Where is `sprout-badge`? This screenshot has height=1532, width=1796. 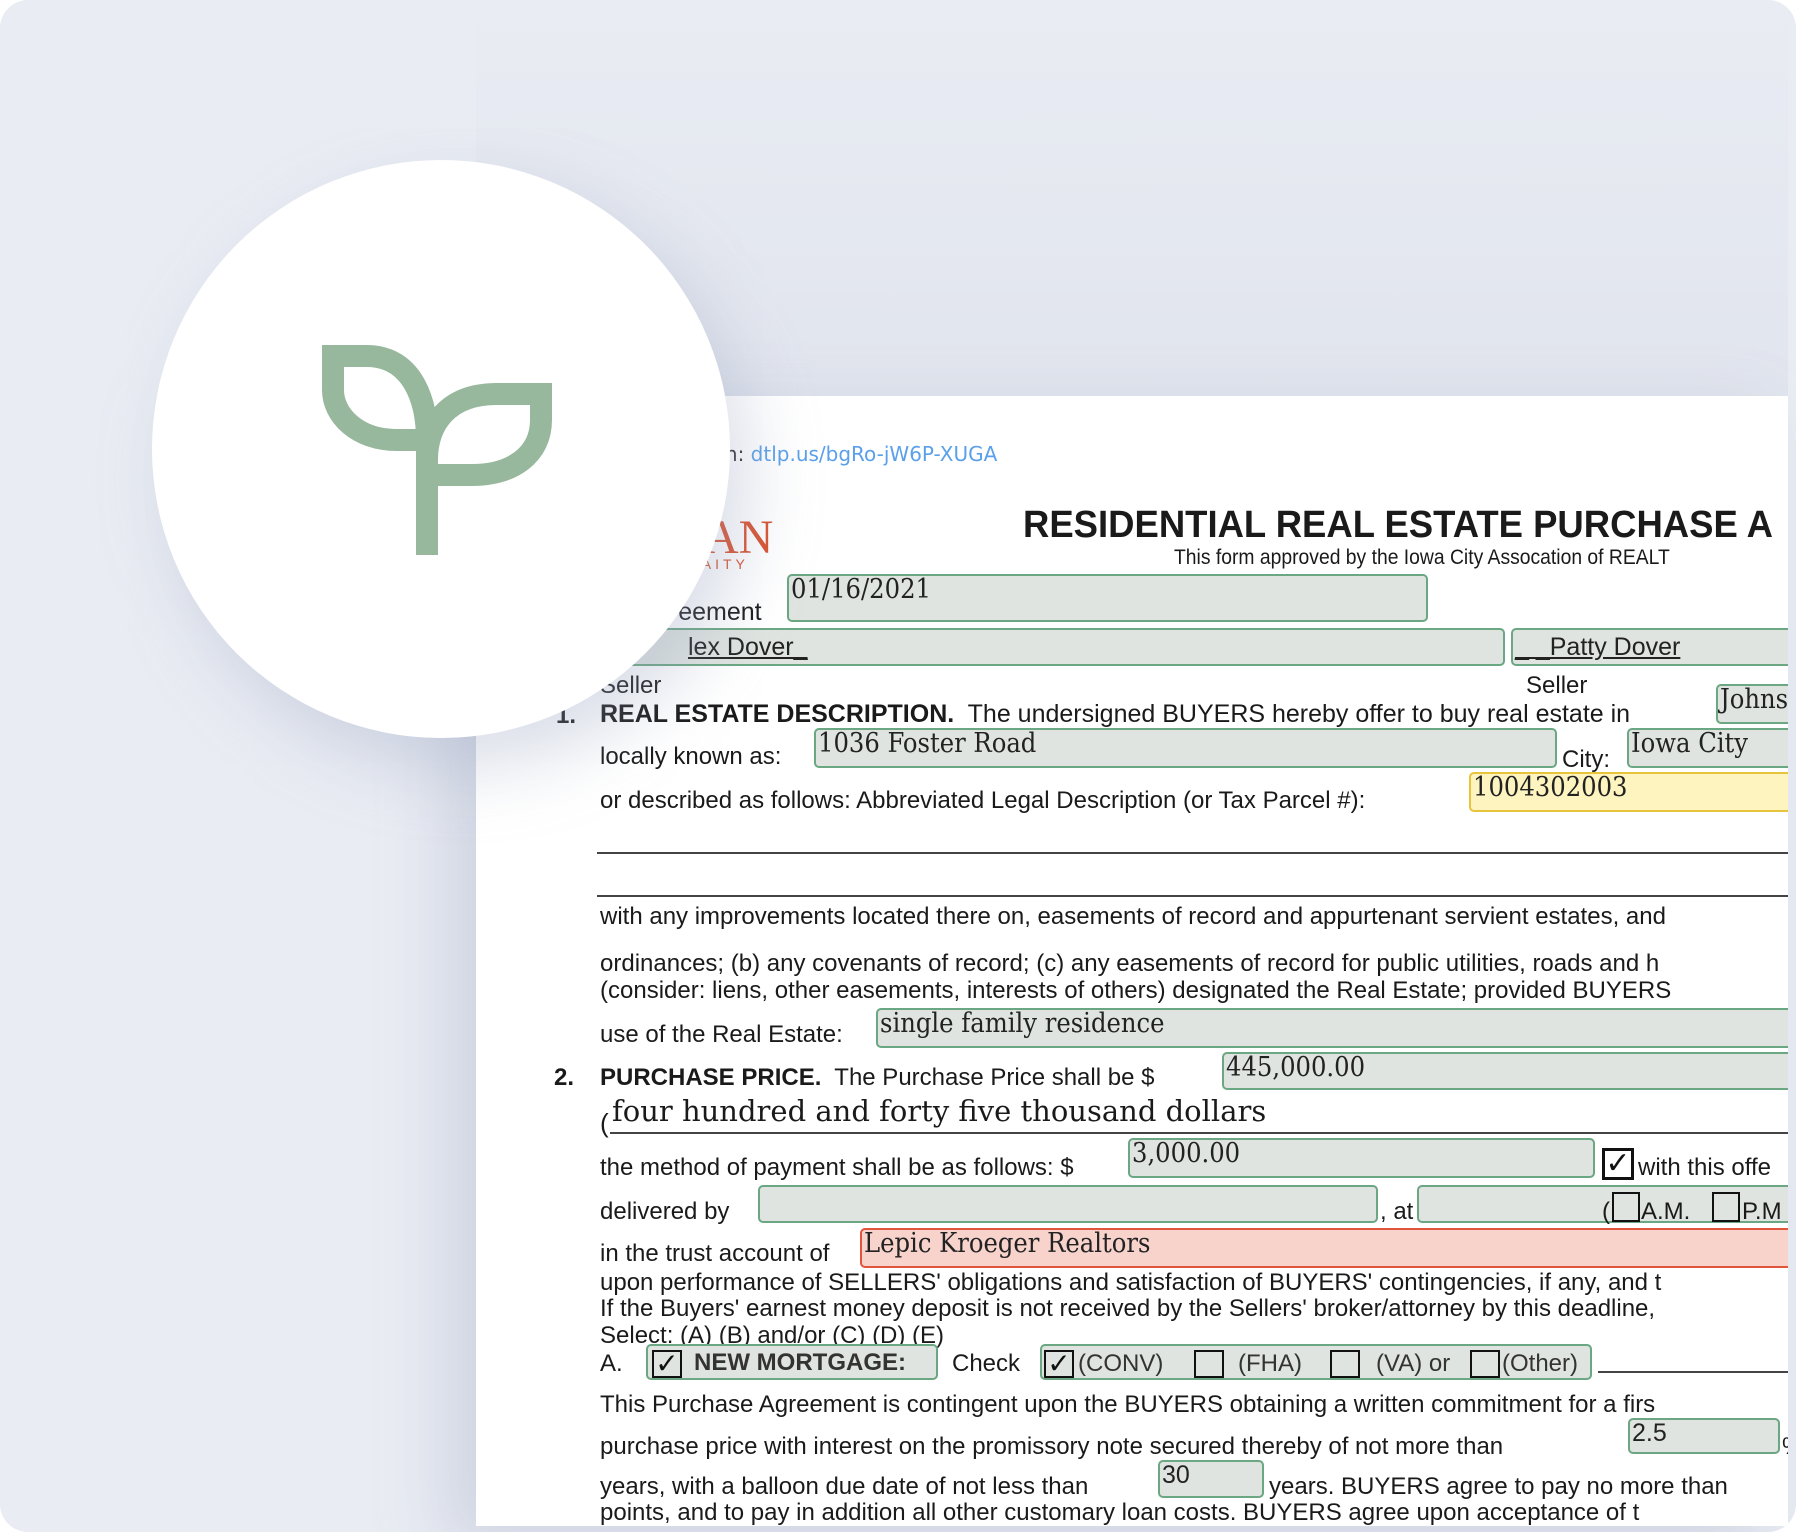 sprout-badge is located at coordinates (441, 449).